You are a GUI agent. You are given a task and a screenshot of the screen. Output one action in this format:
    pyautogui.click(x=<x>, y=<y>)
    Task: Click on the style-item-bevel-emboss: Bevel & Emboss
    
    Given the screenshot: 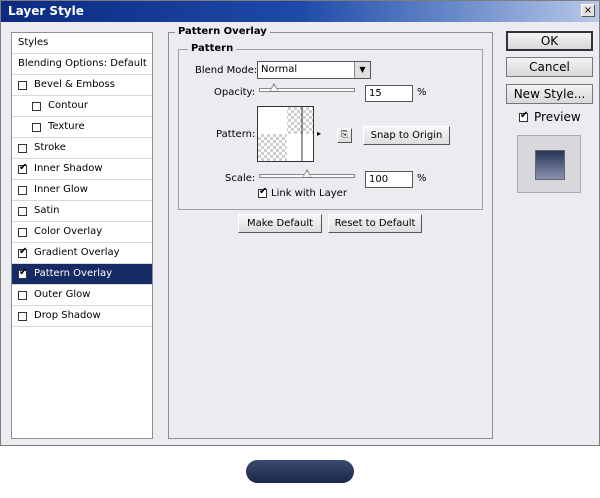 What is the action you would take?
    pyautogui.click(x=82, y=85)
    